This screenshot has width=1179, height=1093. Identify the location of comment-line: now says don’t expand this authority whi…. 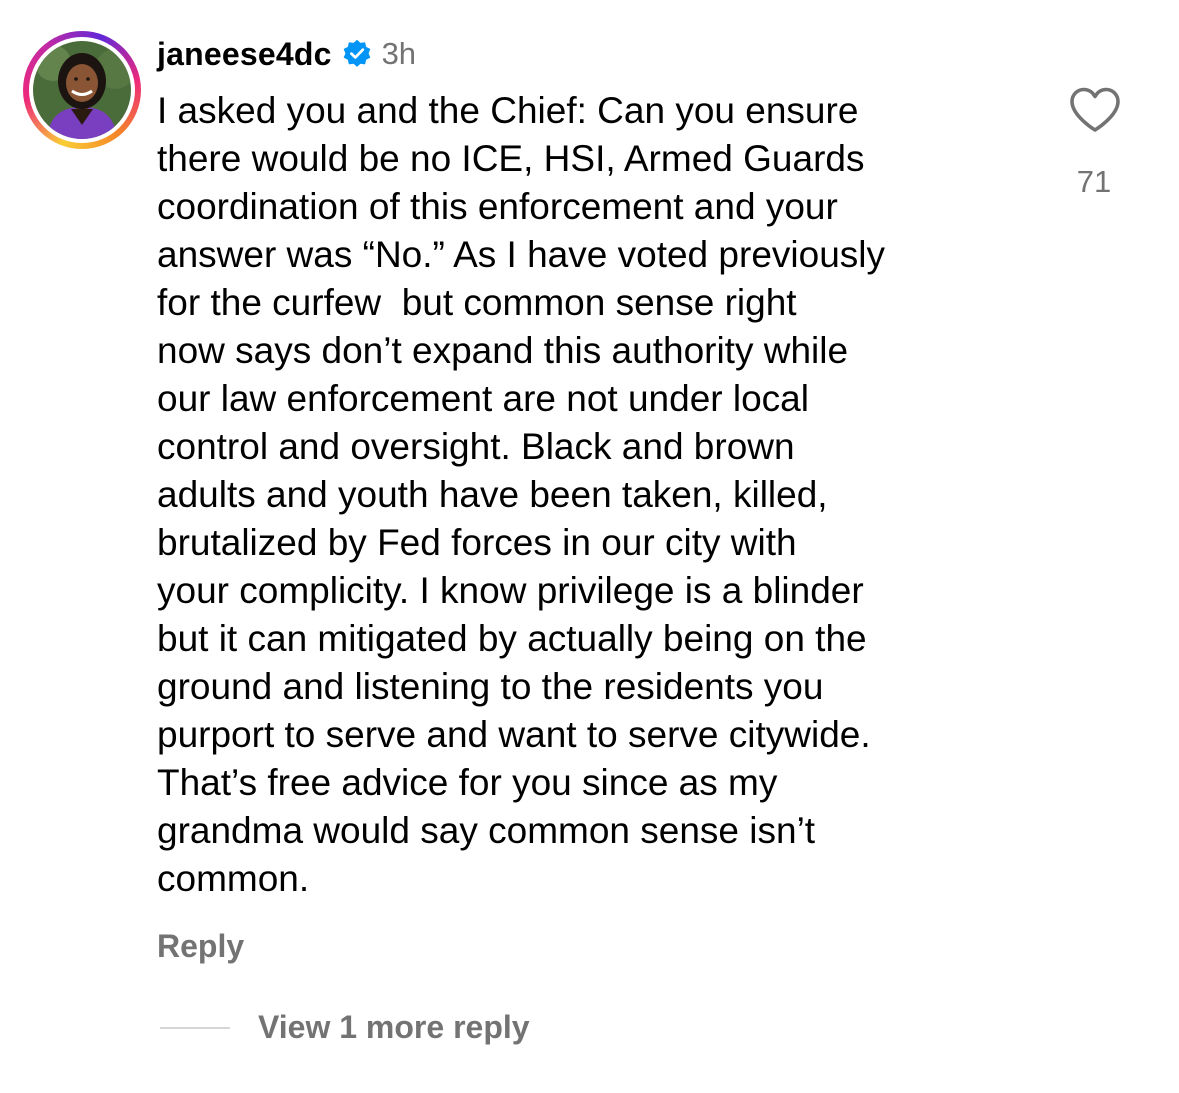
(503, 350).